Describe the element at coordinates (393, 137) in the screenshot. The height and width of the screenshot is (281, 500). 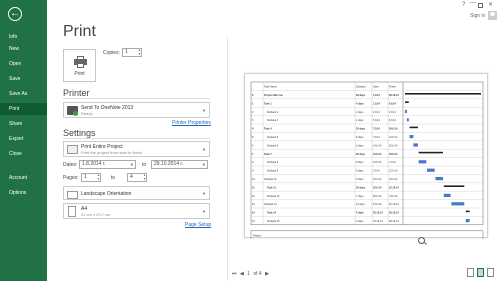
I see `preview-cell: 13.8.14` at that location.